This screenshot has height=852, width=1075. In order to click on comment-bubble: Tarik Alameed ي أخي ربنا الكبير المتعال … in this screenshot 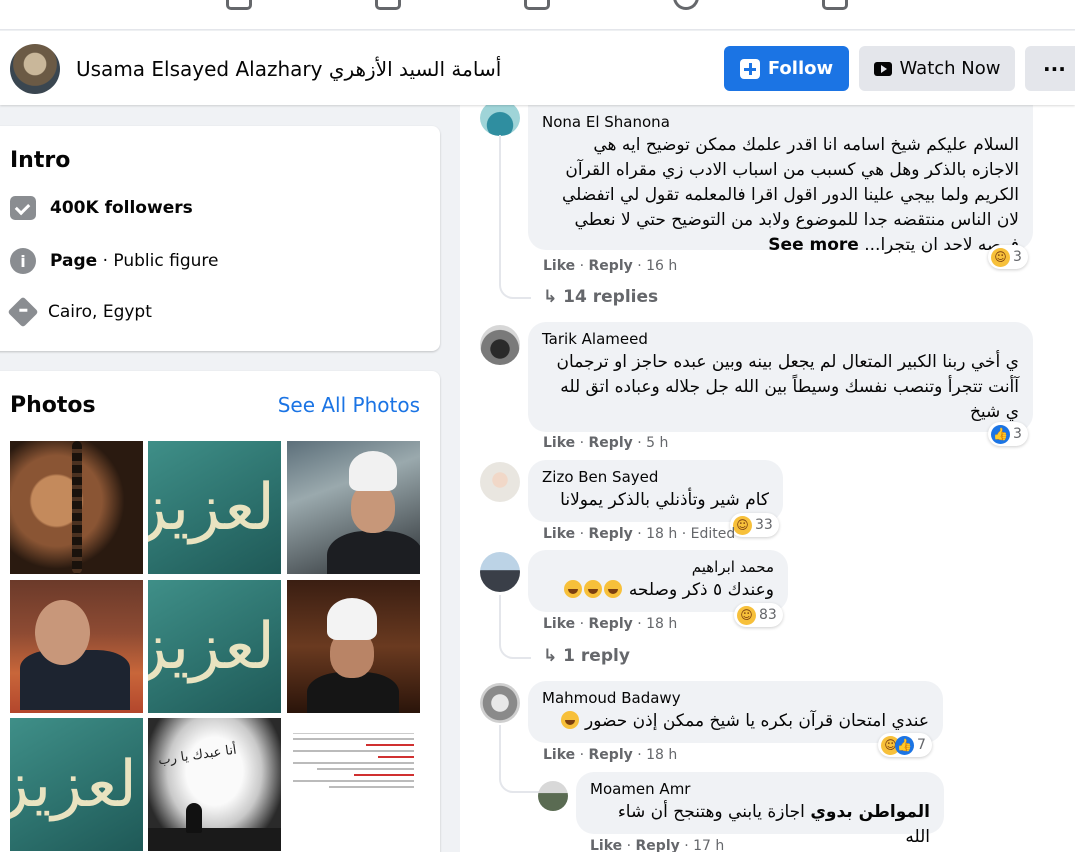, I will do `click(780, 377)`.